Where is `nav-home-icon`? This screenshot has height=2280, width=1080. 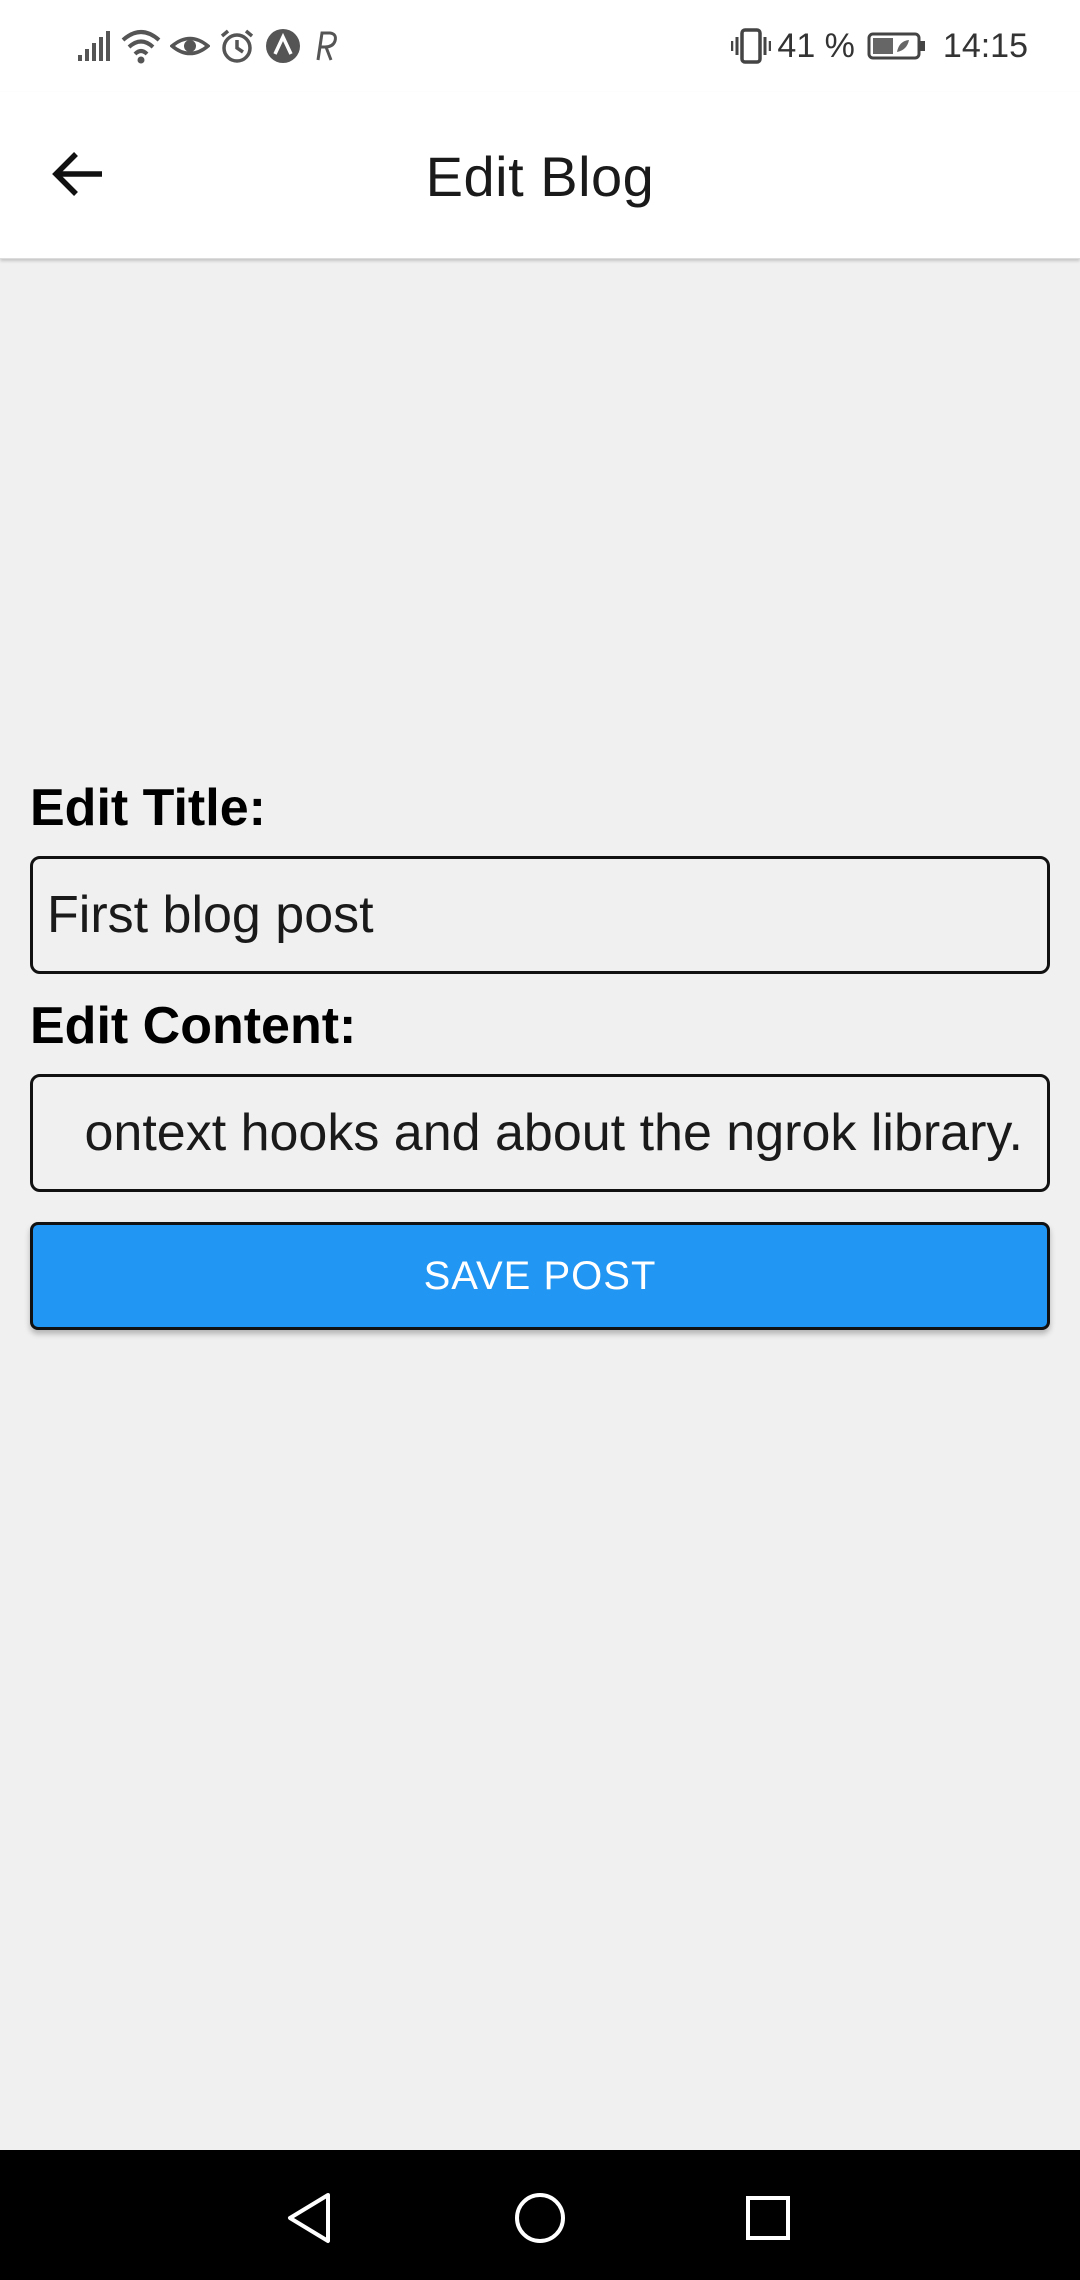 nav-home-icon is located at coordinates (540, 2220).